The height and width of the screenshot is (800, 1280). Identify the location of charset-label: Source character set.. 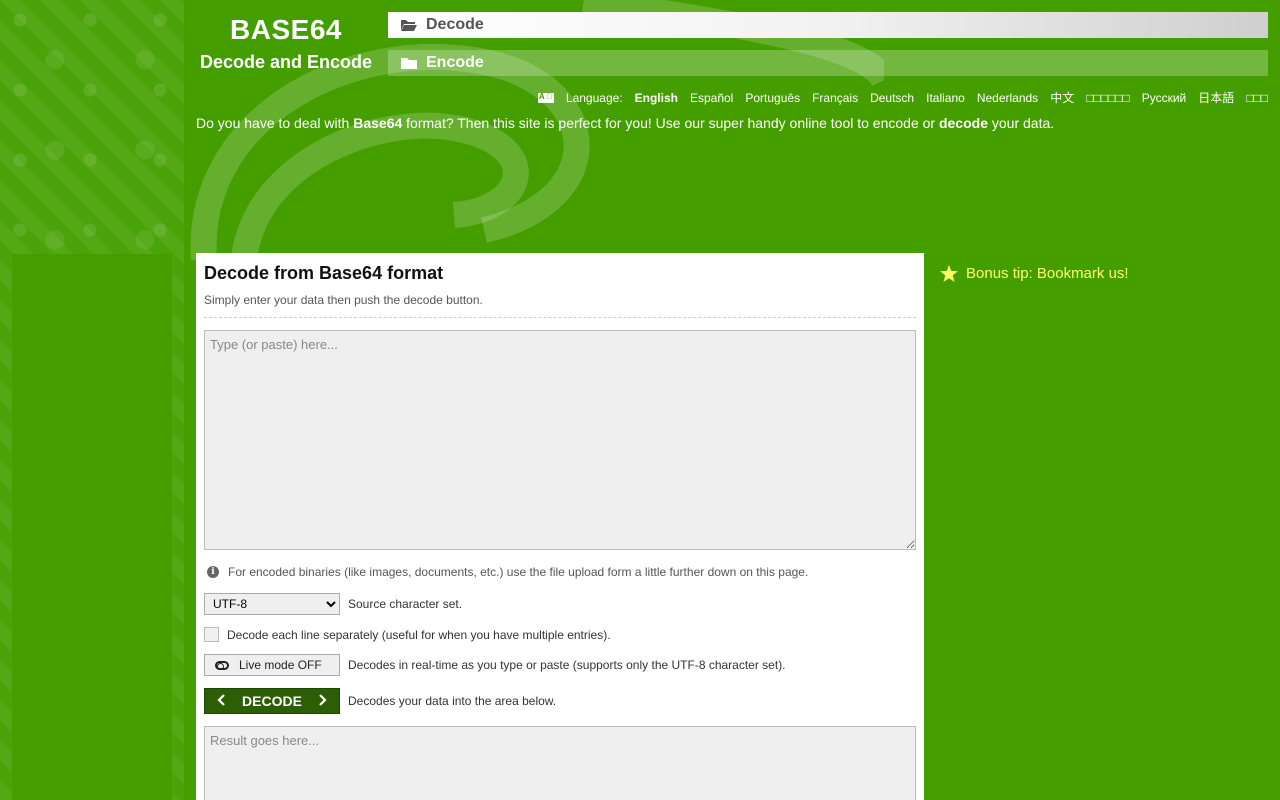
(405, 604).